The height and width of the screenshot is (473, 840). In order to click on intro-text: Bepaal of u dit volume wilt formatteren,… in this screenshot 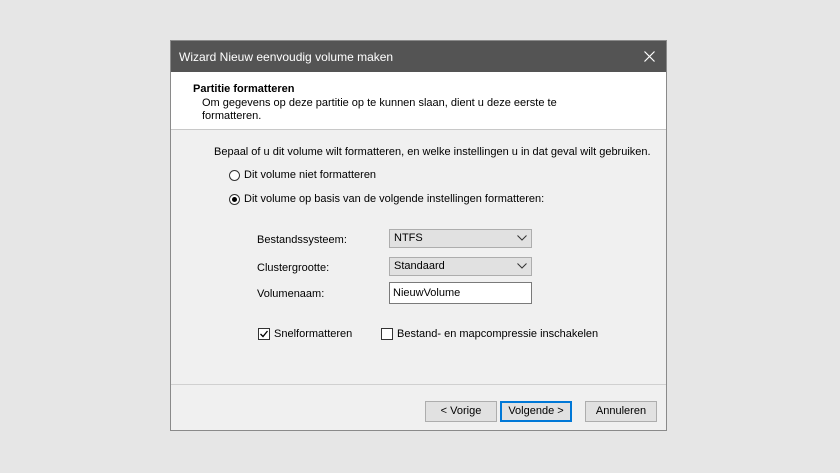, I will do `click(432, 152)`.